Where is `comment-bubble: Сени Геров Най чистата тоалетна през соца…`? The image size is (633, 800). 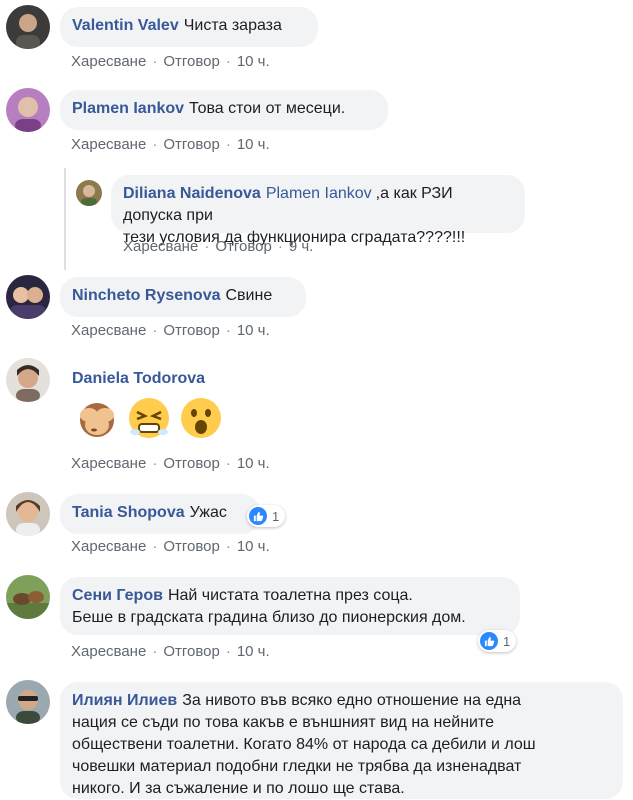 comment-bubble: Сени Геров Най чистата тоалетна през соца… is located at coordinates (290, 606).